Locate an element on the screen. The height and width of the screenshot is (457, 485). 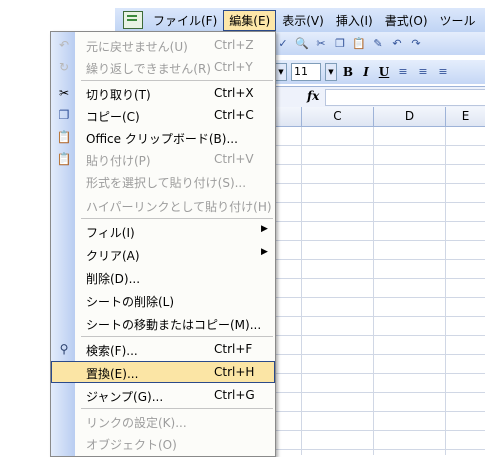
menu-tools: ツール is located at coordinates (458, 20).